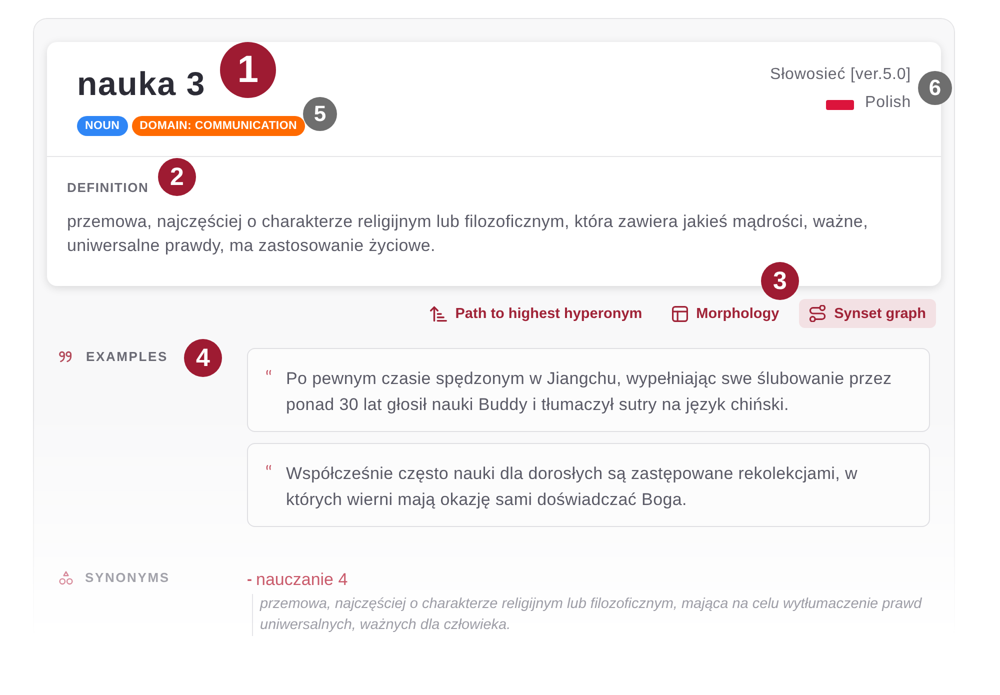 Image resolution: width=1000 pixels, height=695 pixels. Describe the element at coordinates (680, 314) in the screenshot. I see `table-icon` at that location.